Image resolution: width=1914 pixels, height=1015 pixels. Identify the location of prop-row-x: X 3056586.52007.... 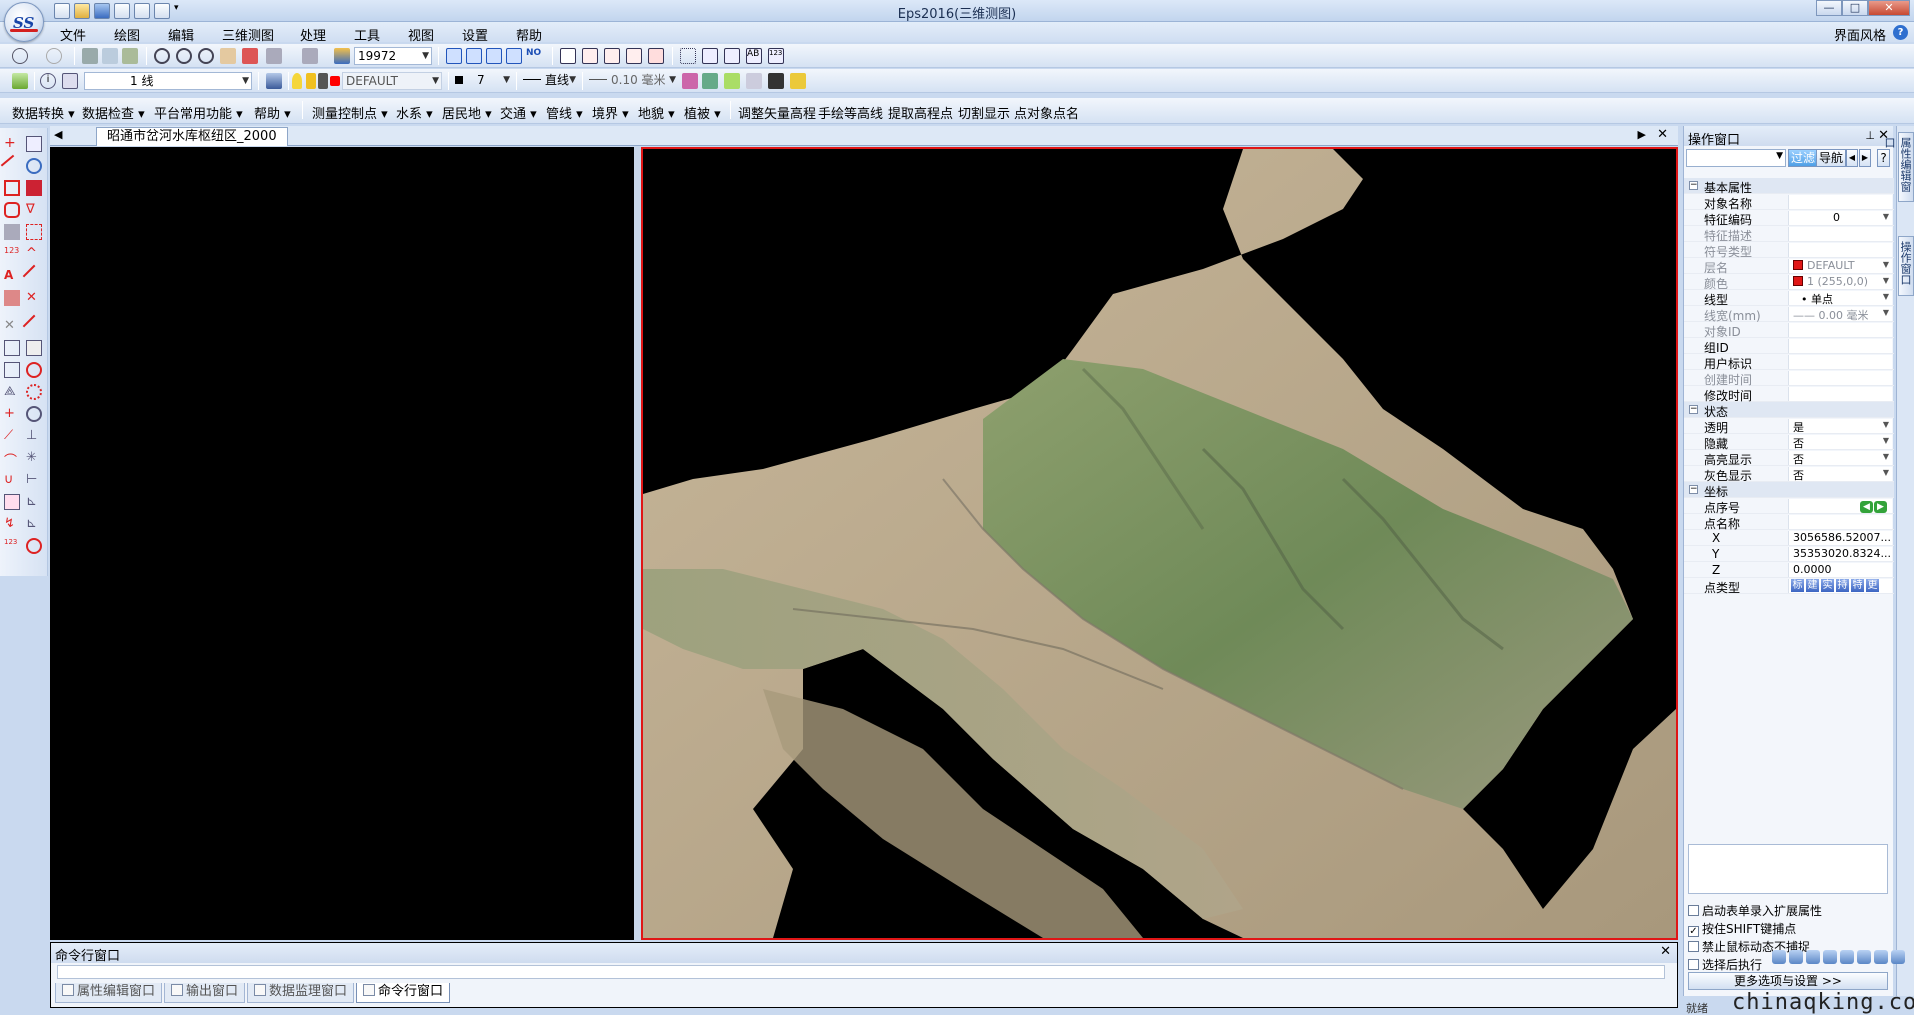
(1789, 538).